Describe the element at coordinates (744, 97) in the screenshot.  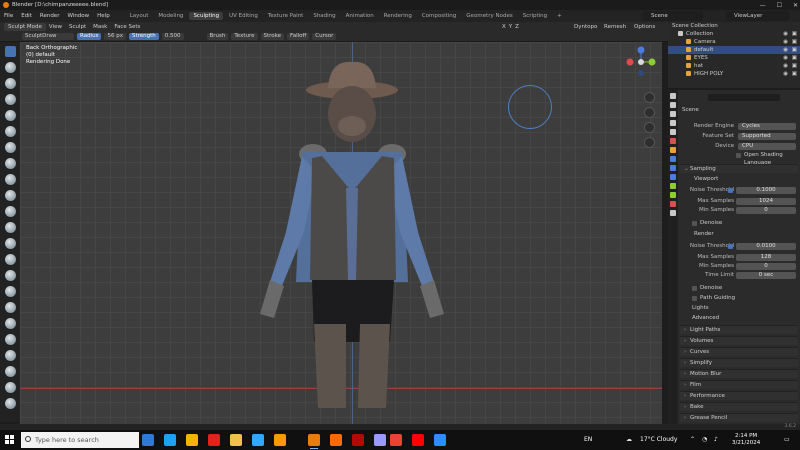
I see `properties-search-input` at that location.